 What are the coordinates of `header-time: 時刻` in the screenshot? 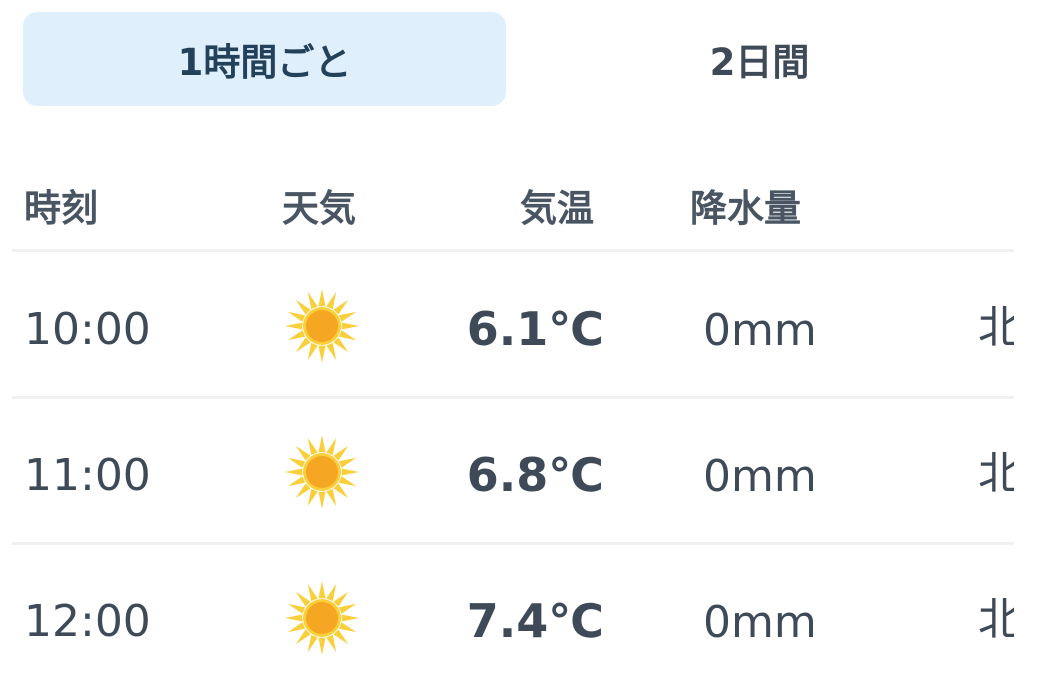 It's located at (61, 208).